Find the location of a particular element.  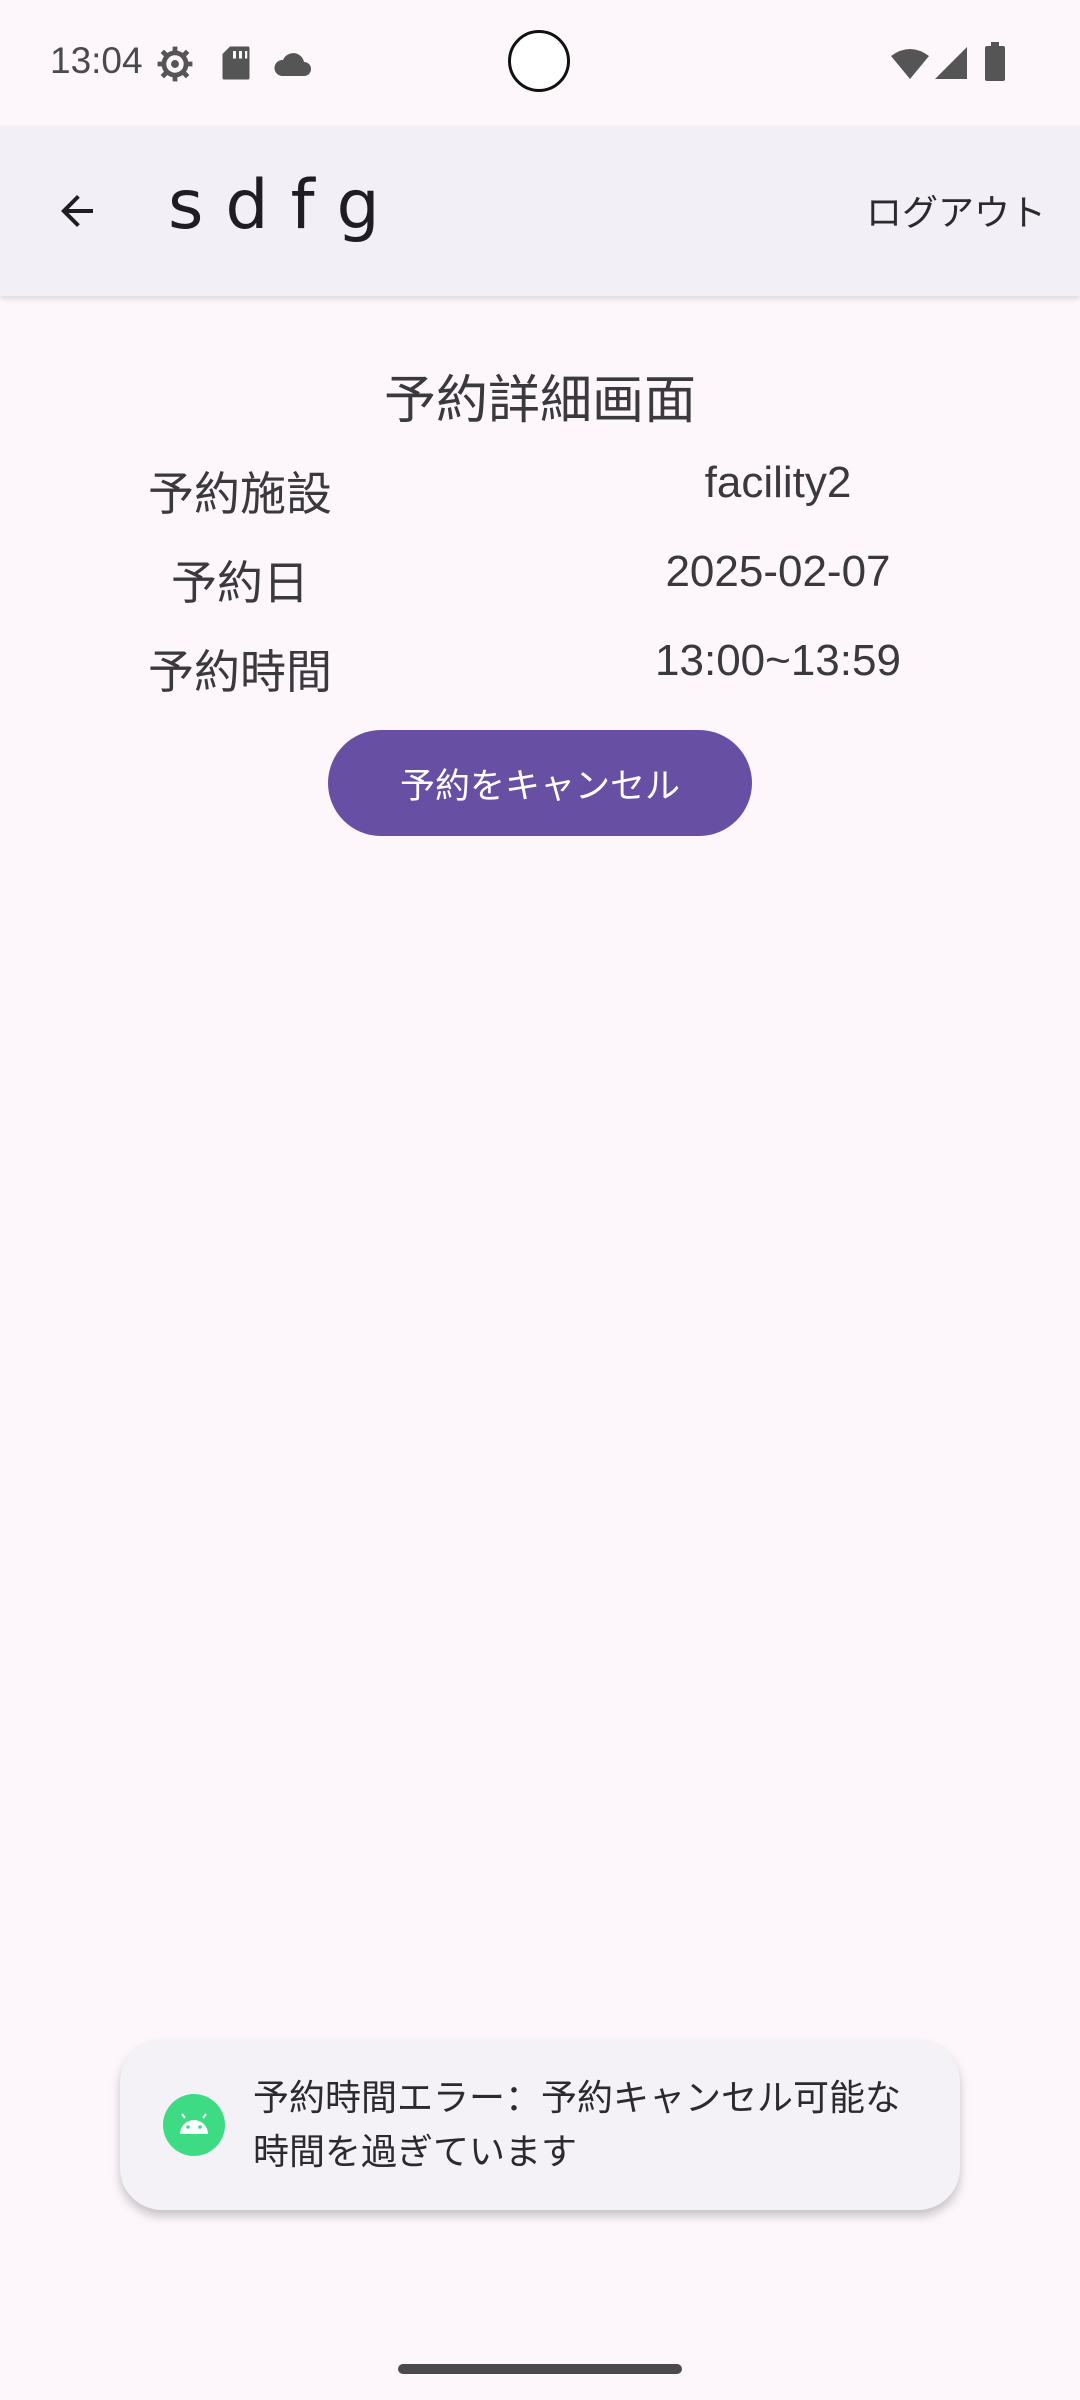

battery-icon is located at coordinates (995, 64).